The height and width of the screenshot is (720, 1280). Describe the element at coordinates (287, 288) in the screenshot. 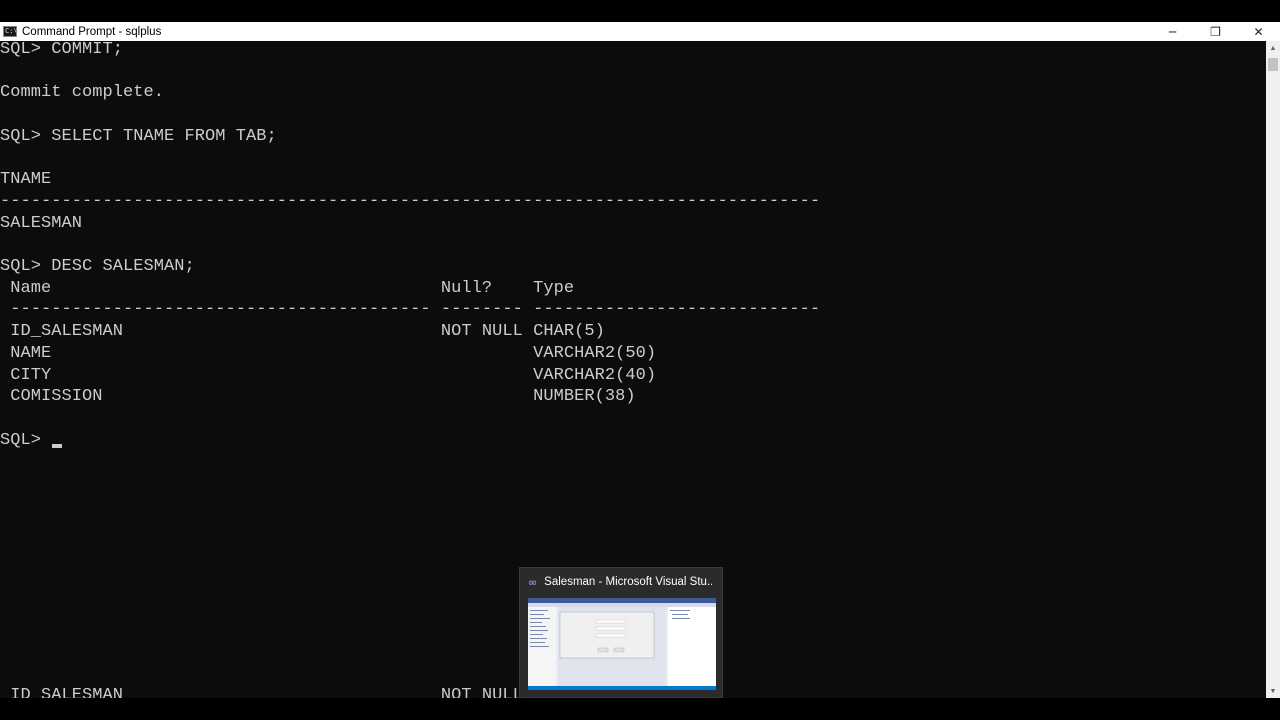

I see `console-line: Name Null? Type` at that location.